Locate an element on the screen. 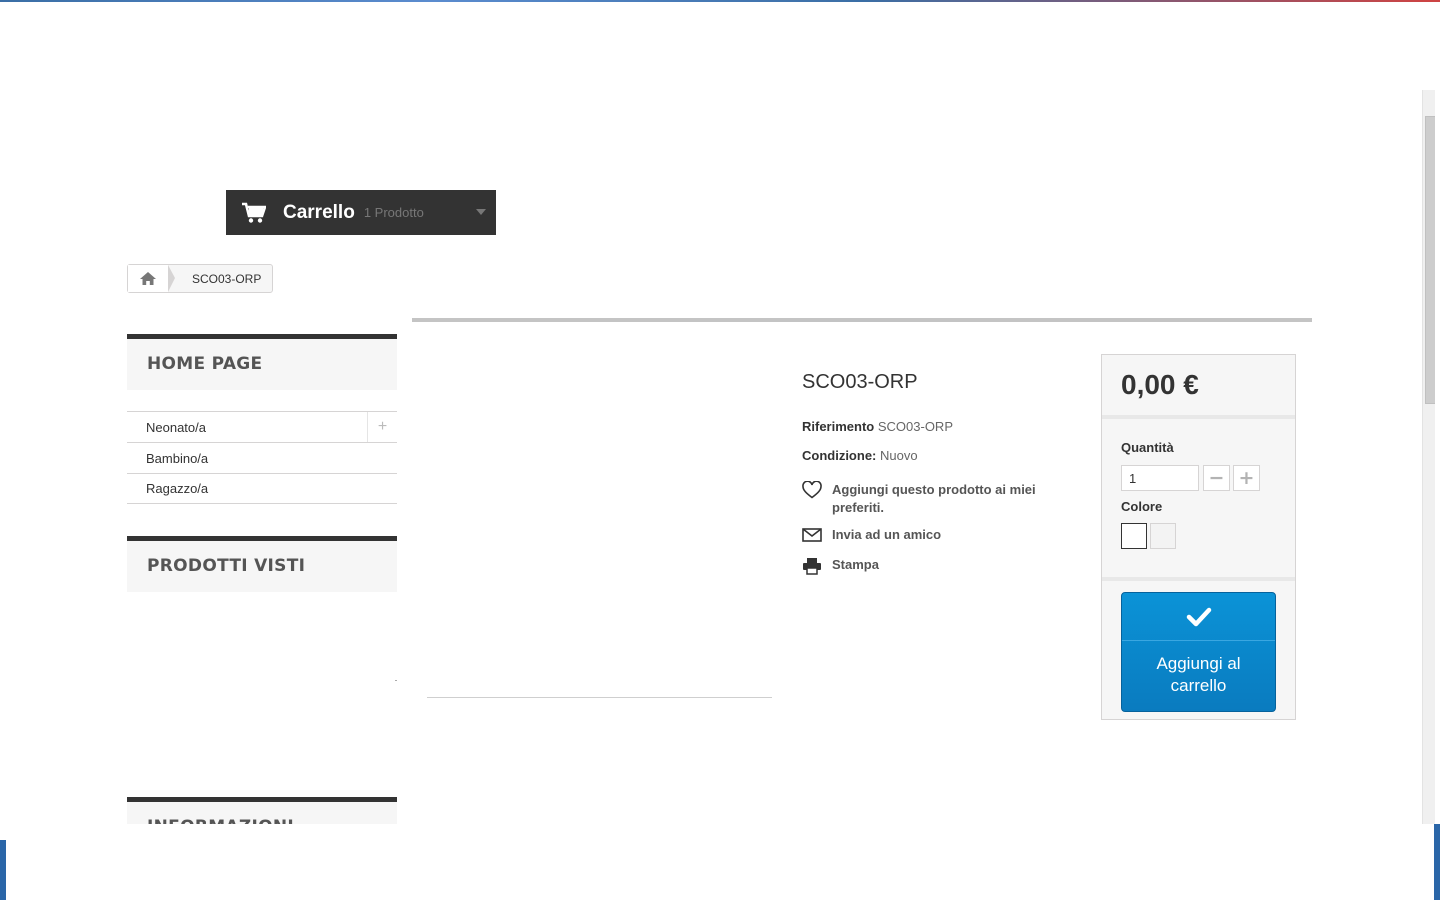 This screenshot has width=1440, height=900. content-top-rule is located at coordinates (862, 320).